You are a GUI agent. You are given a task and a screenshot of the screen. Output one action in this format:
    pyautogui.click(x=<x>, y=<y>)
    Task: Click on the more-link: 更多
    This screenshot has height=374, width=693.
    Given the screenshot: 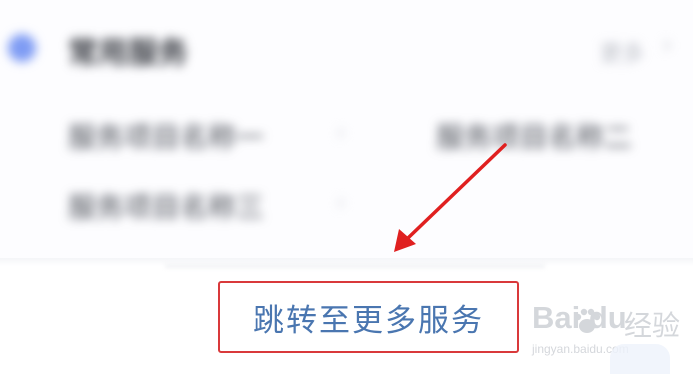 What is the action you would take?
    pyautogui.click(x=622, y=52)
    